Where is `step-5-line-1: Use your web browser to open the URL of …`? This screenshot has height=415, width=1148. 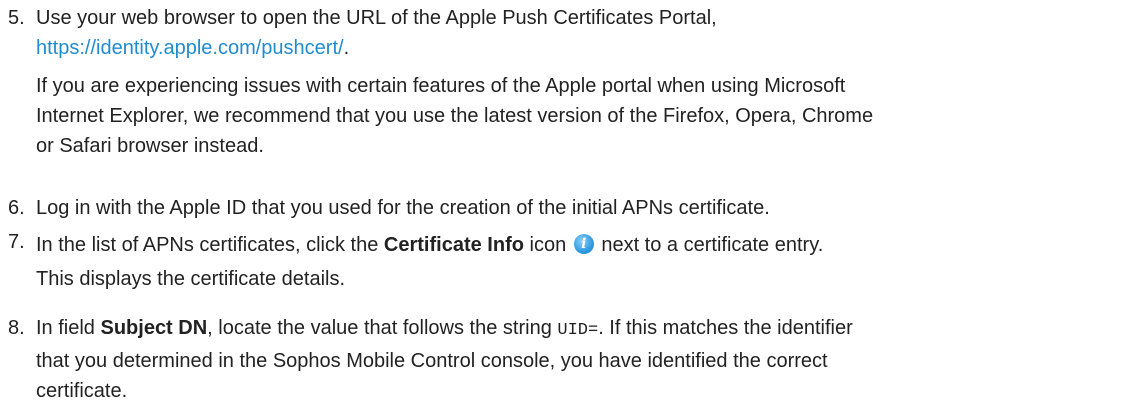
step-5-line-1: Use your web browser to open the URL of … is located at coordinates (376, 18).